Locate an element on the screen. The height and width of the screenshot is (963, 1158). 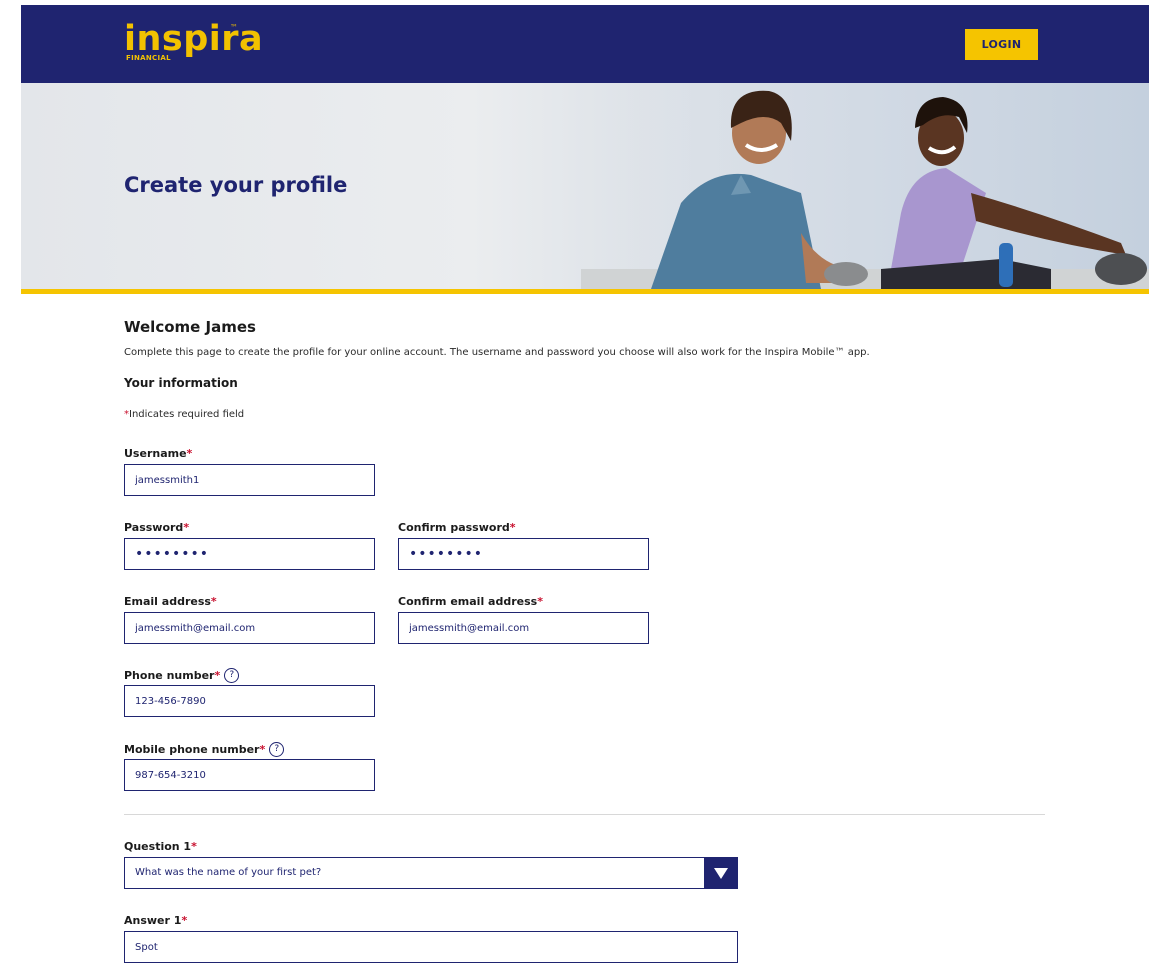
email-label-text: Email address is located at coordinates (167, 601).